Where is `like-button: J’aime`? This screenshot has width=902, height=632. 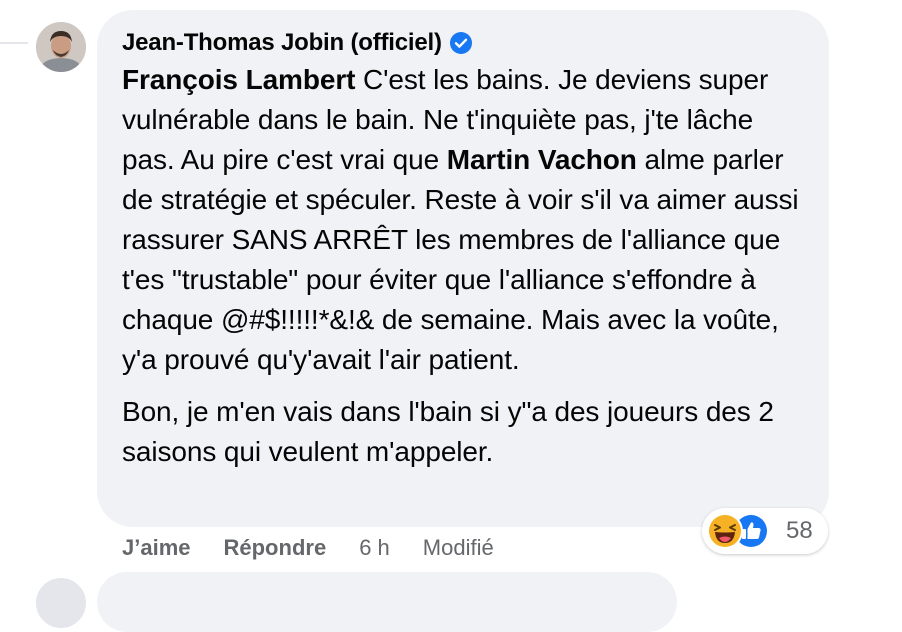
like-button: J’aime is located at coordinates (156, 548).